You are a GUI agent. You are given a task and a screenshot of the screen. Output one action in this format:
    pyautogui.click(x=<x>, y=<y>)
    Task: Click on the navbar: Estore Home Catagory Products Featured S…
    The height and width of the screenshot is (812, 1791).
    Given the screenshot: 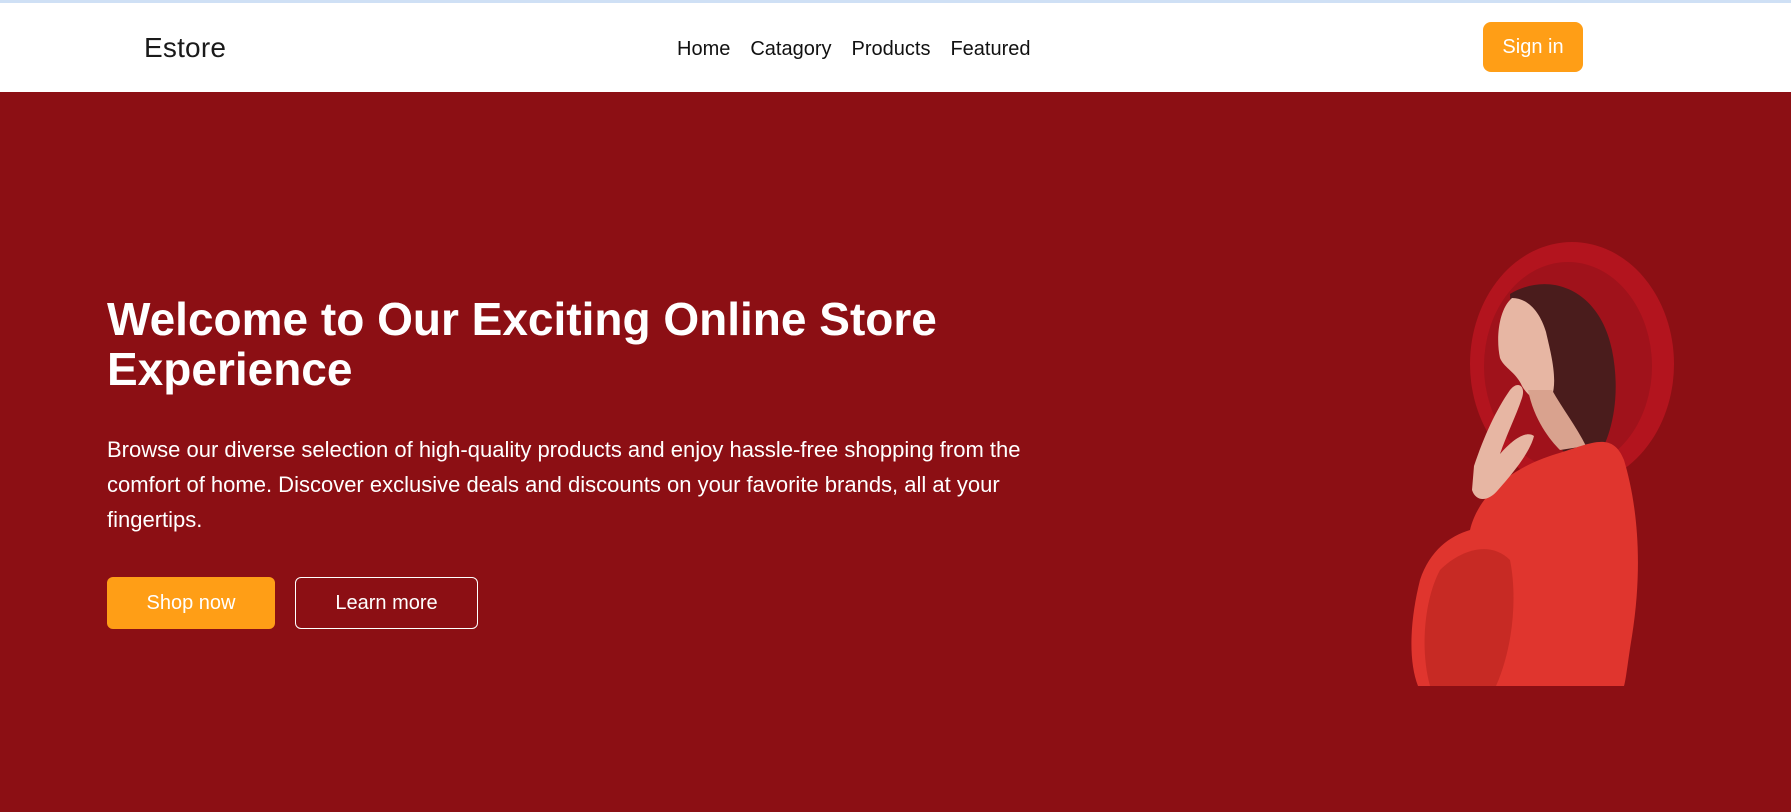 What is the action you would take?
    pyautogui.click(x=895, y=47)
    